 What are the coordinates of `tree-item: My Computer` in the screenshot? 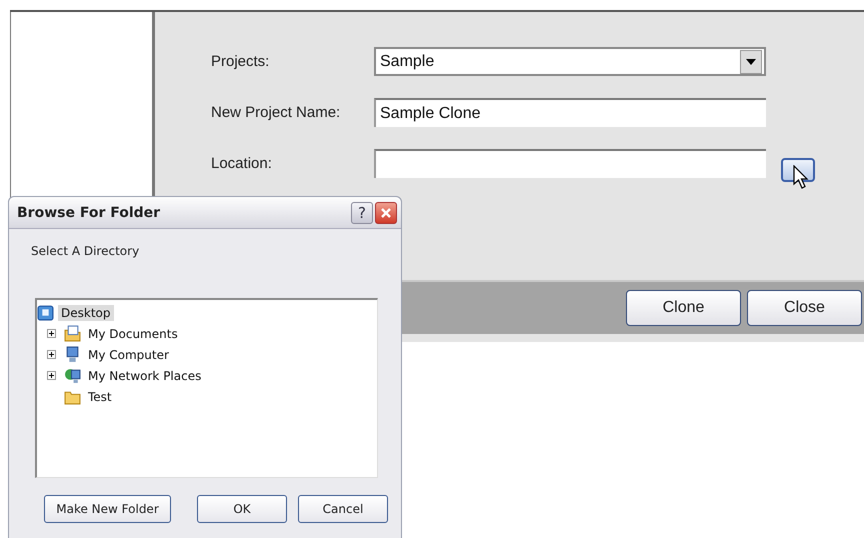 It's located at (128, 354).